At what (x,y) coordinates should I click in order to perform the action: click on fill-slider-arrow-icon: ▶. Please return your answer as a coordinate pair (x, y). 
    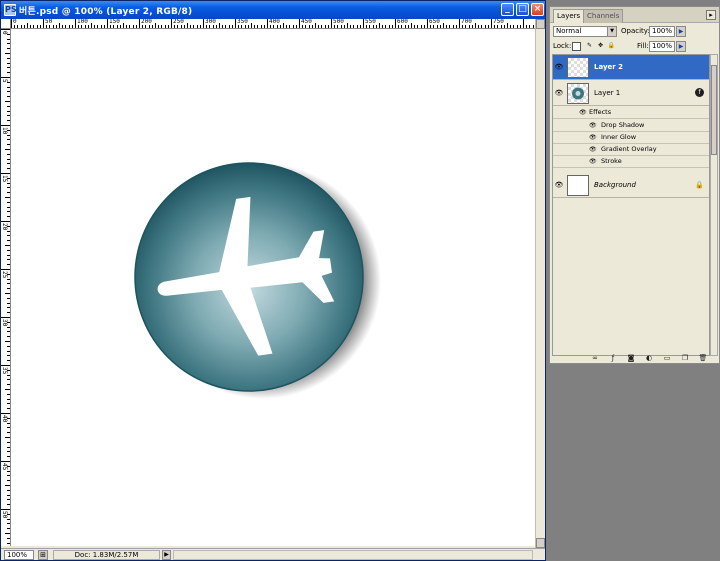
    Looking at the image, I should click on (681, 46).